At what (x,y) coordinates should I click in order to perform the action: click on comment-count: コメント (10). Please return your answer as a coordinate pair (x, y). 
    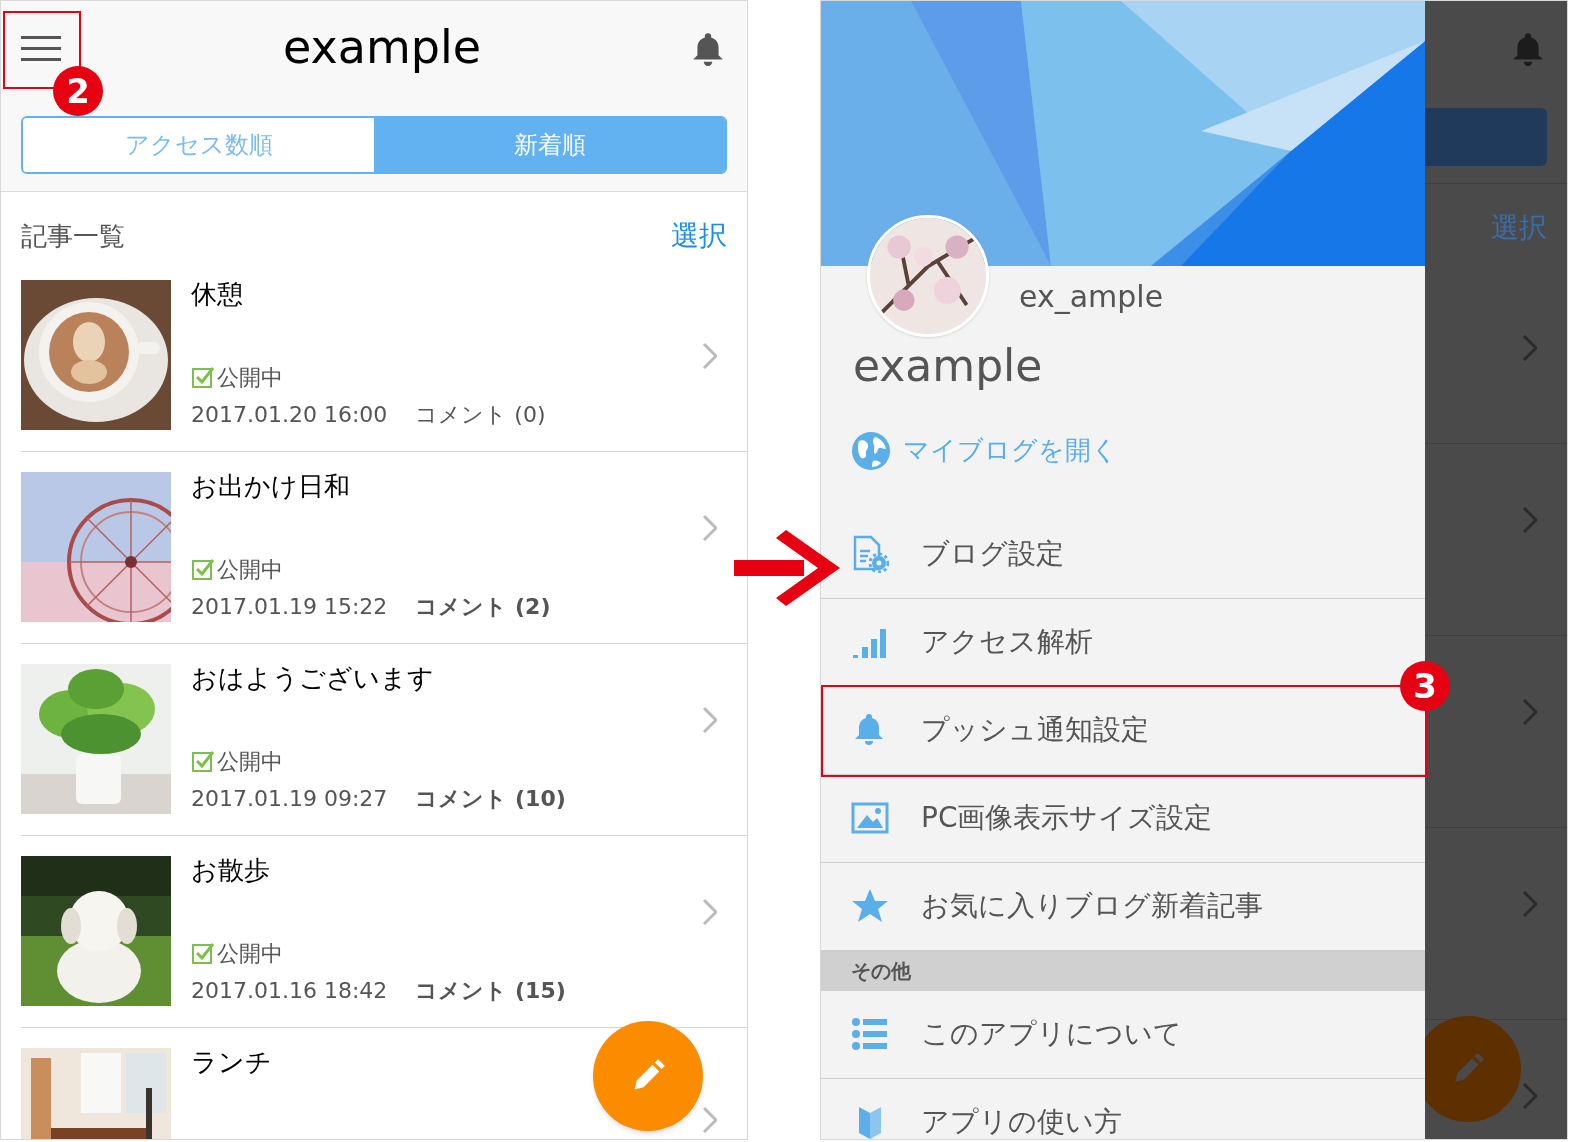
    Looking at the image, I should click on (490, 798).